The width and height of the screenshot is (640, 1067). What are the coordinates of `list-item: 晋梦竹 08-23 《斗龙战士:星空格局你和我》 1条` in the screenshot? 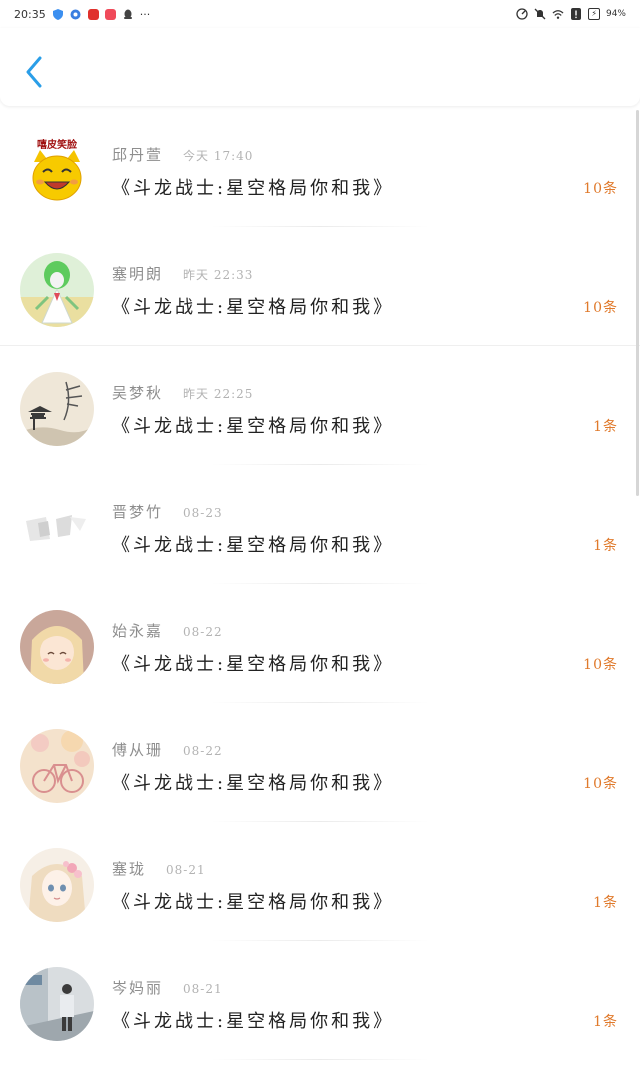 It's located at (320, 524).